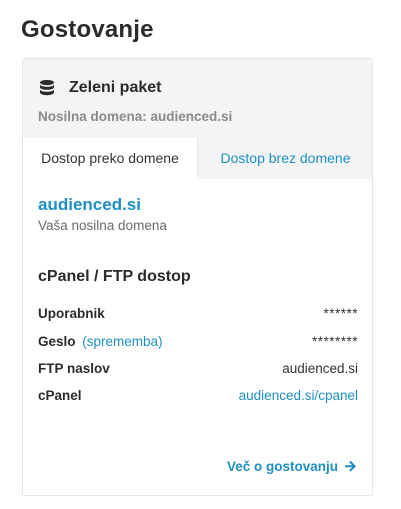  I want to click on username-value: ******, so click(340, 313).